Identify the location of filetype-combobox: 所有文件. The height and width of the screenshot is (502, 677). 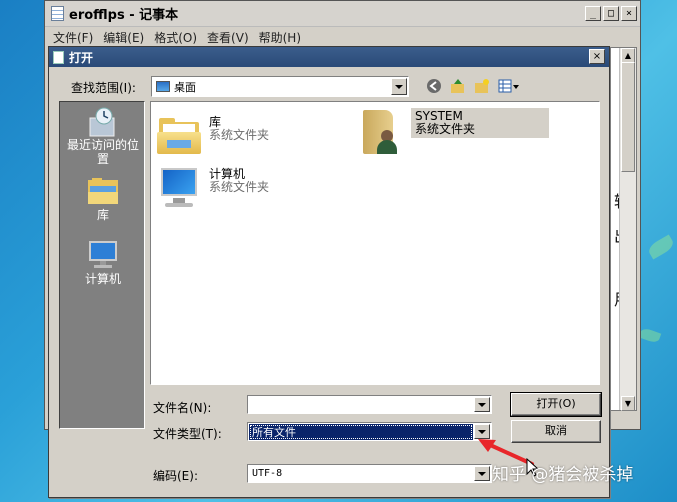
(369, 431).